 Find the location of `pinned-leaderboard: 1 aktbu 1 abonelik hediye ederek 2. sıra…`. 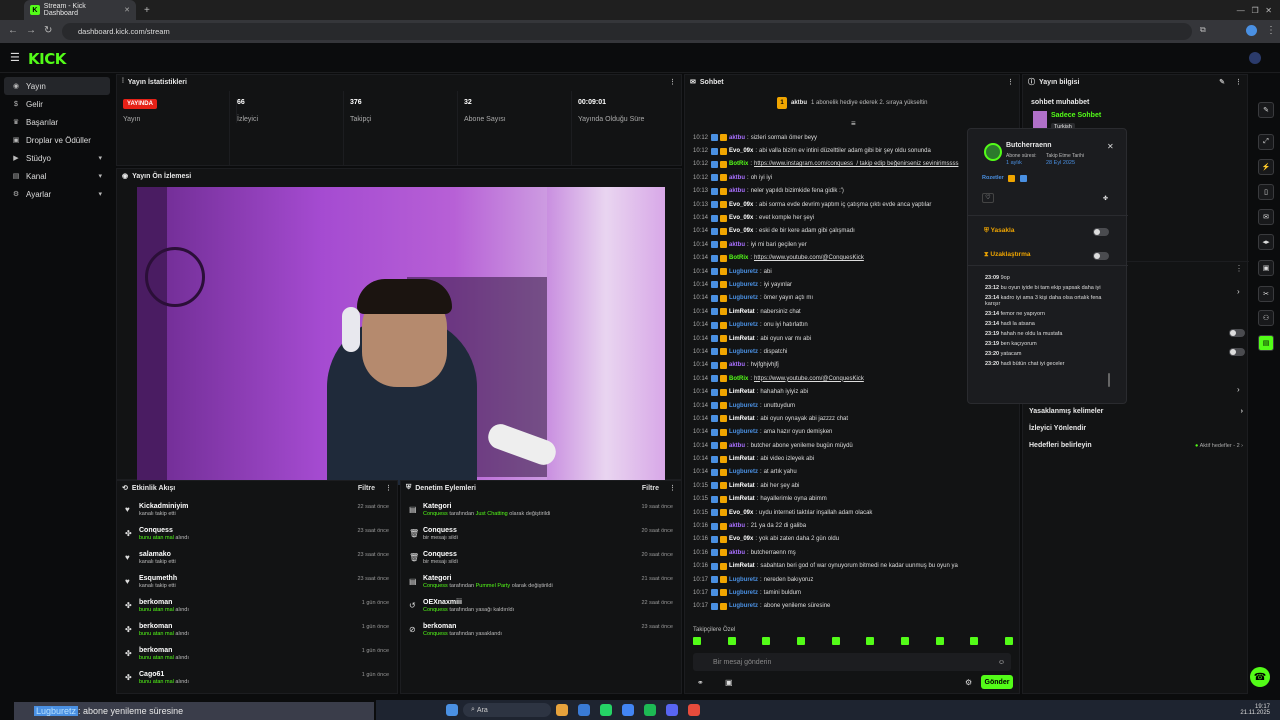

pinned-leaderboard: 1 aktbu 1 abonelik hediye ederek 2. sıra… is located at coordinates (852, 103).